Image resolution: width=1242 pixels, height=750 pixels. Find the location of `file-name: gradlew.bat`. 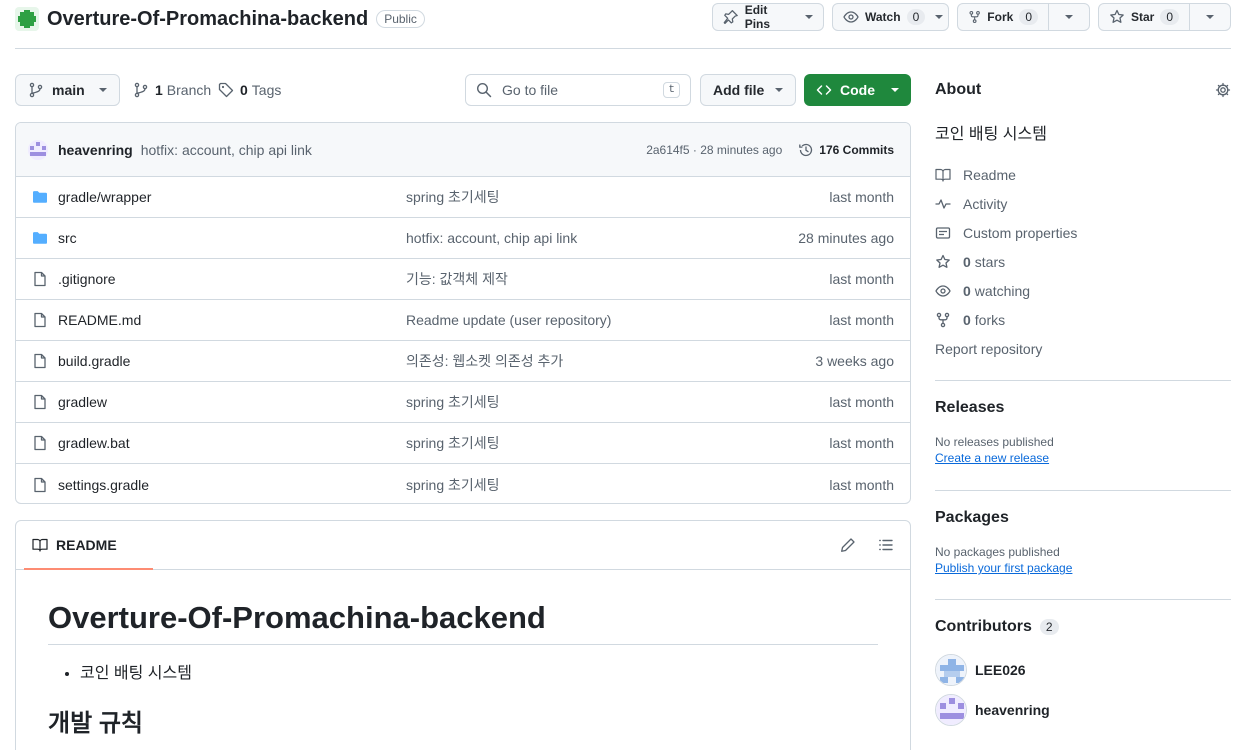

file-name: gradlew.bat is located at coordinates (232, 443).